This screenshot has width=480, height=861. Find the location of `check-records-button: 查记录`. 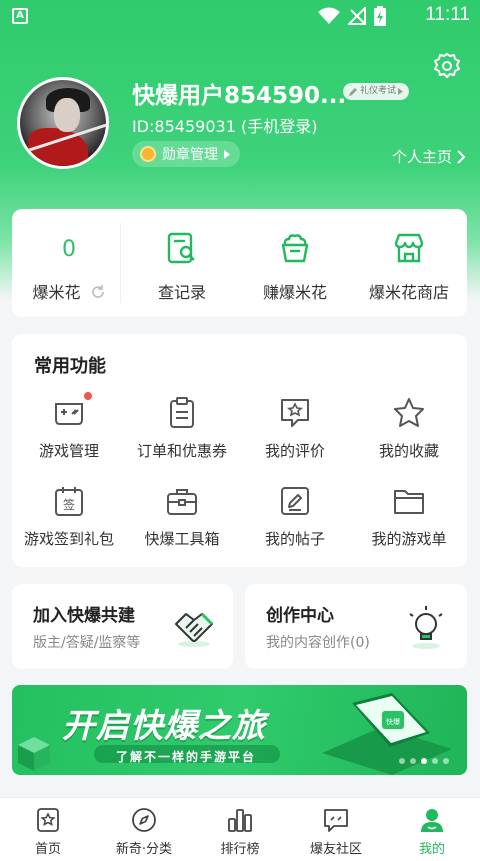

check-records-button: 查记录 is located at coordinates (182, 263).